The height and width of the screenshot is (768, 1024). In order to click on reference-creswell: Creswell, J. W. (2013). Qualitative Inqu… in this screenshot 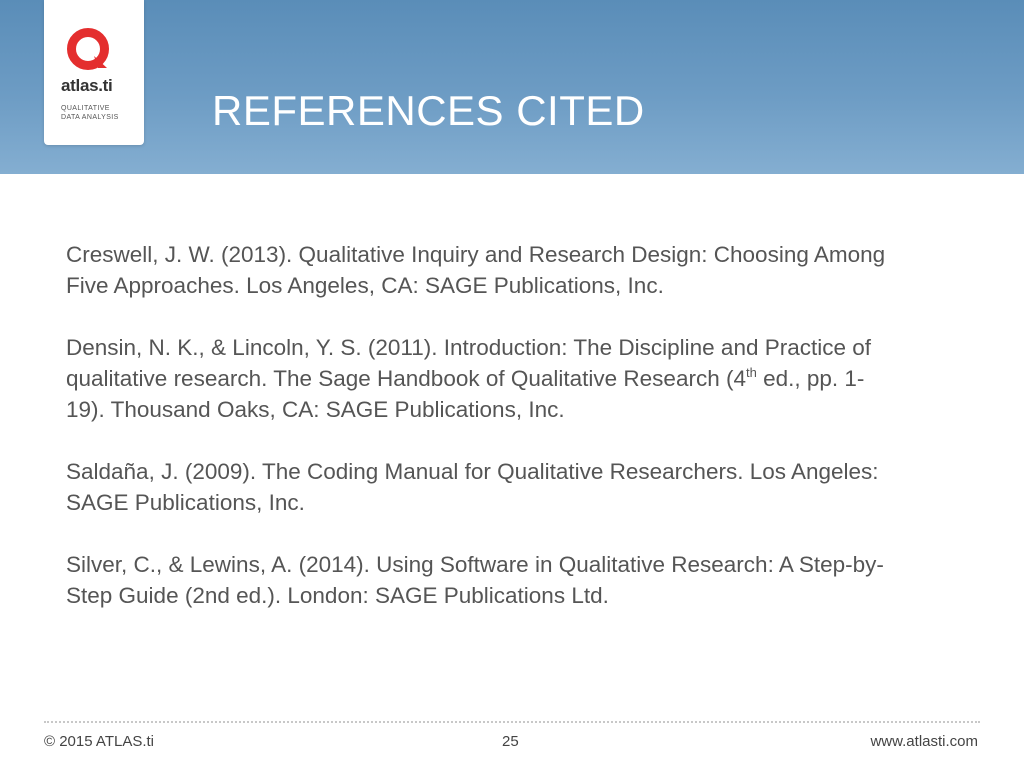, I will do `click(476, 270)`.